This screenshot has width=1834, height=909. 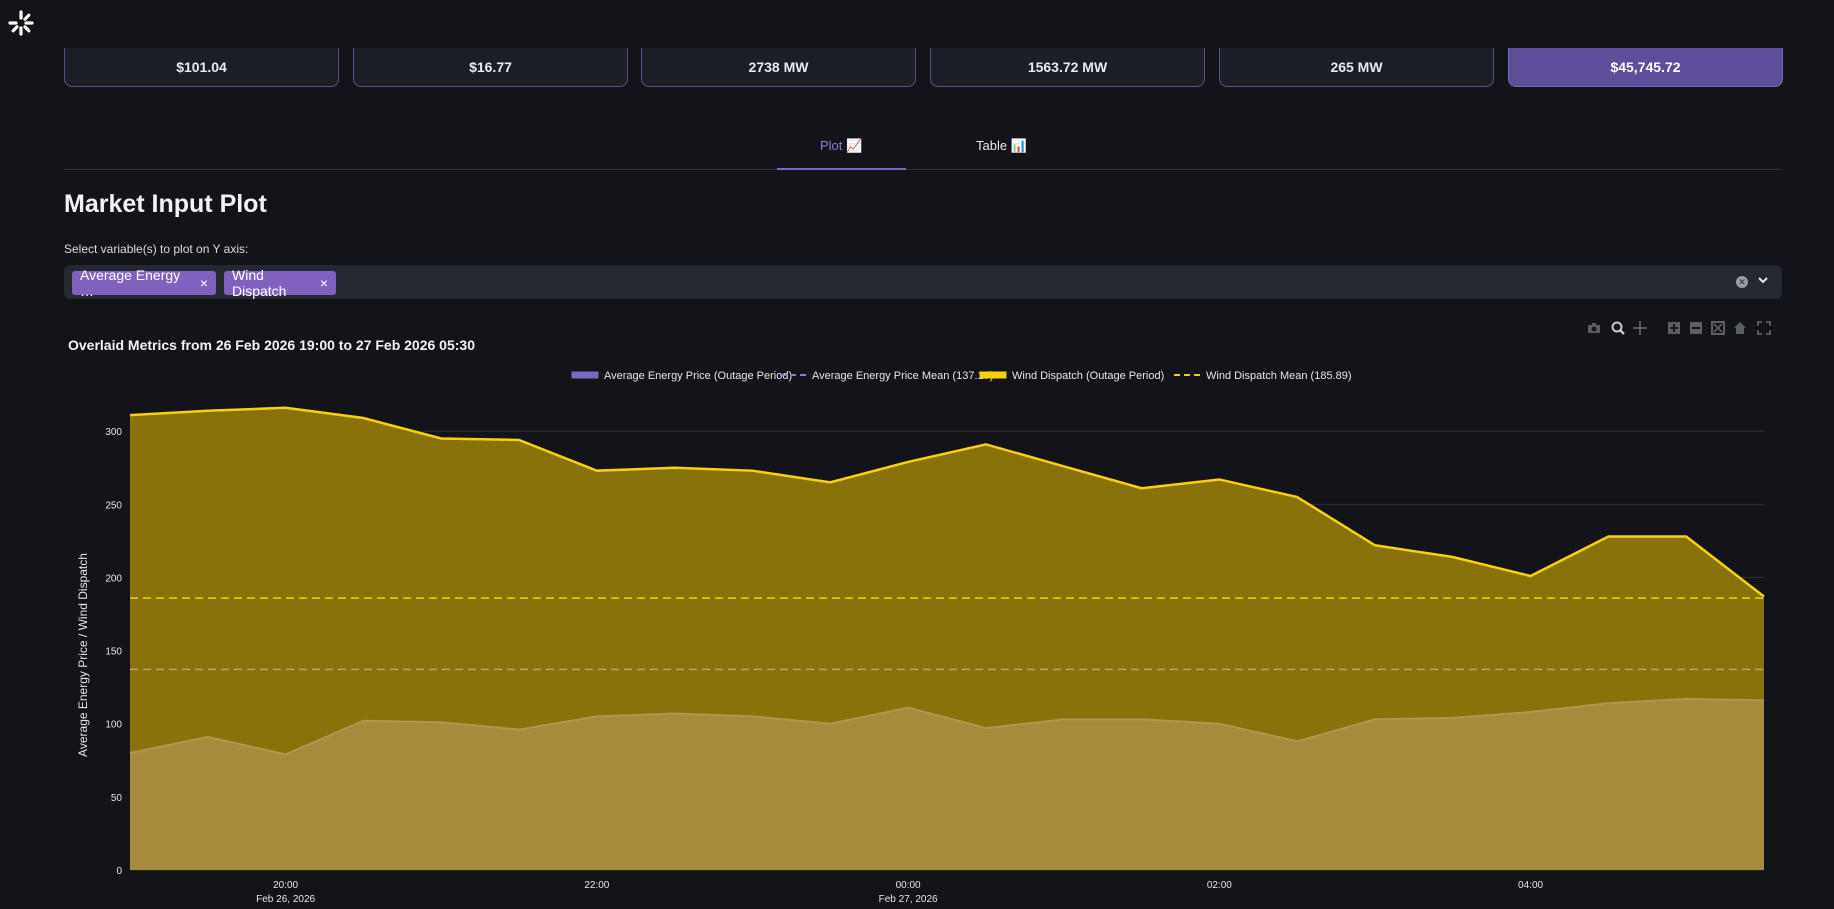 What do you see at coordinates (841, 169) in the screenshot?
I see `active-tab-indicator` at bounding box center [841, 169].